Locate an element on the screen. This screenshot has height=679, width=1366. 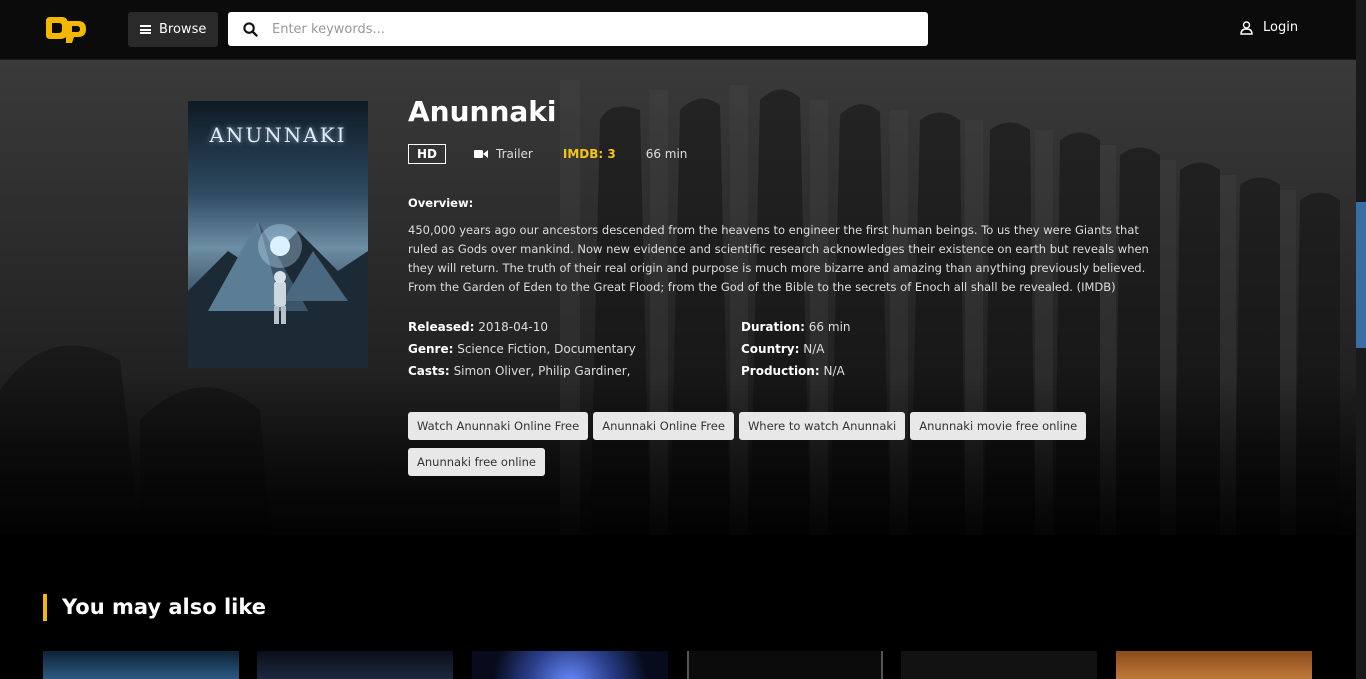
section-title-also-like: You may also like is located at coordinates (154, 607).